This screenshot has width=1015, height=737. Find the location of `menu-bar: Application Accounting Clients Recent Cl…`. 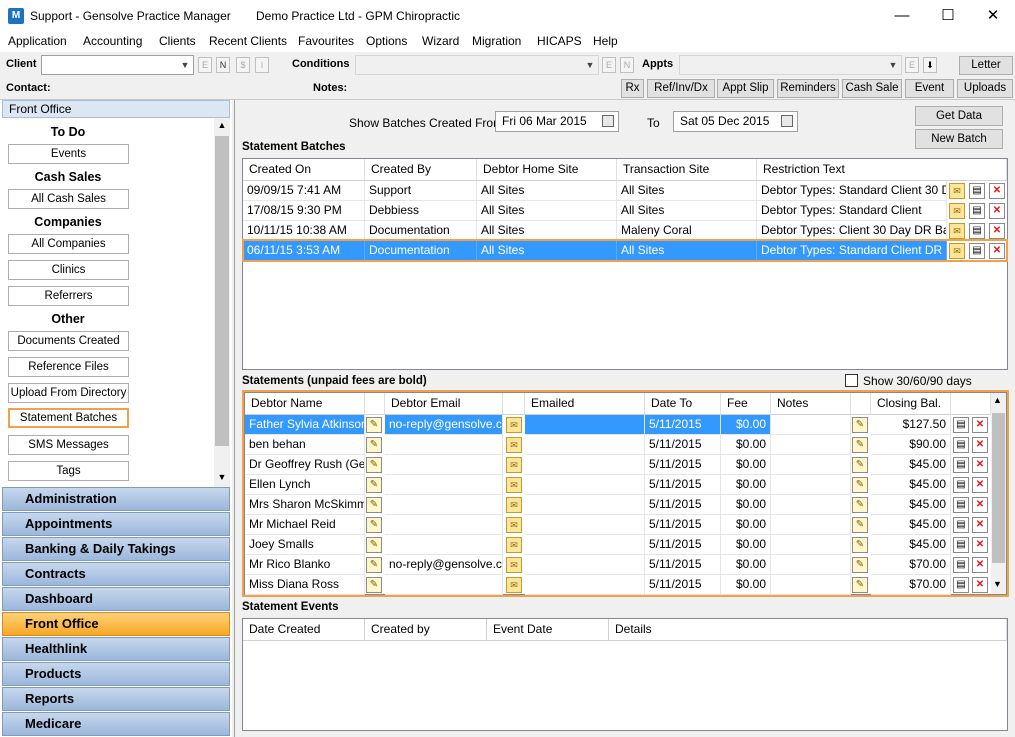

menu-bar: Application Accounting Clients Recent Cl… is located at coordinates (507, 42).